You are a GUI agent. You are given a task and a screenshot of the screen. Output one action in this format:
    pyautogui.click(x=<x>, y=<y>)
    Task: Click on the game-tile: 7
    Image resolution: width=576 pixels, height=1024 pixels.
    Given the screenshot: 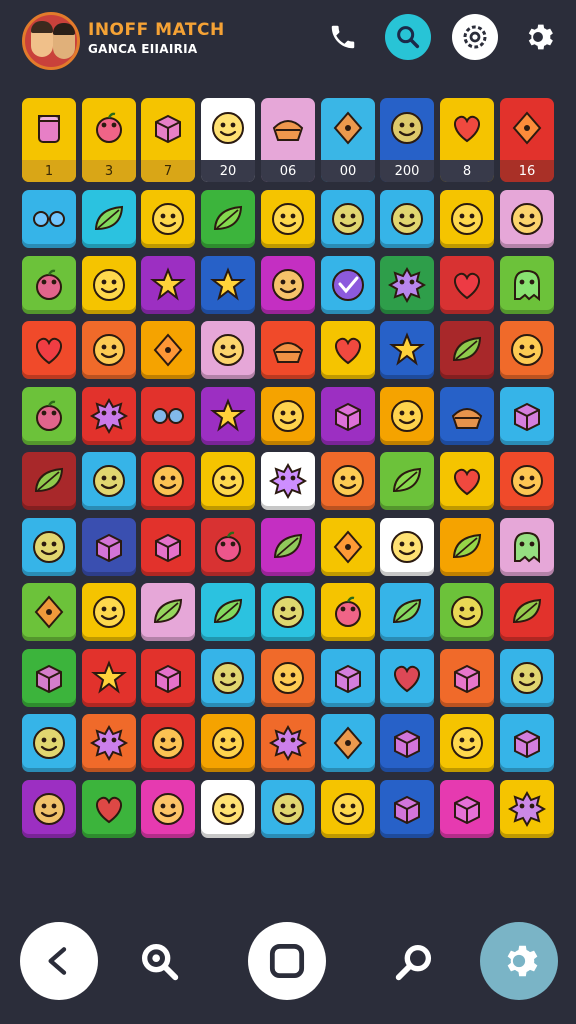 What is the action you would take?
    pyautogui.click(x=168, y=140)
    